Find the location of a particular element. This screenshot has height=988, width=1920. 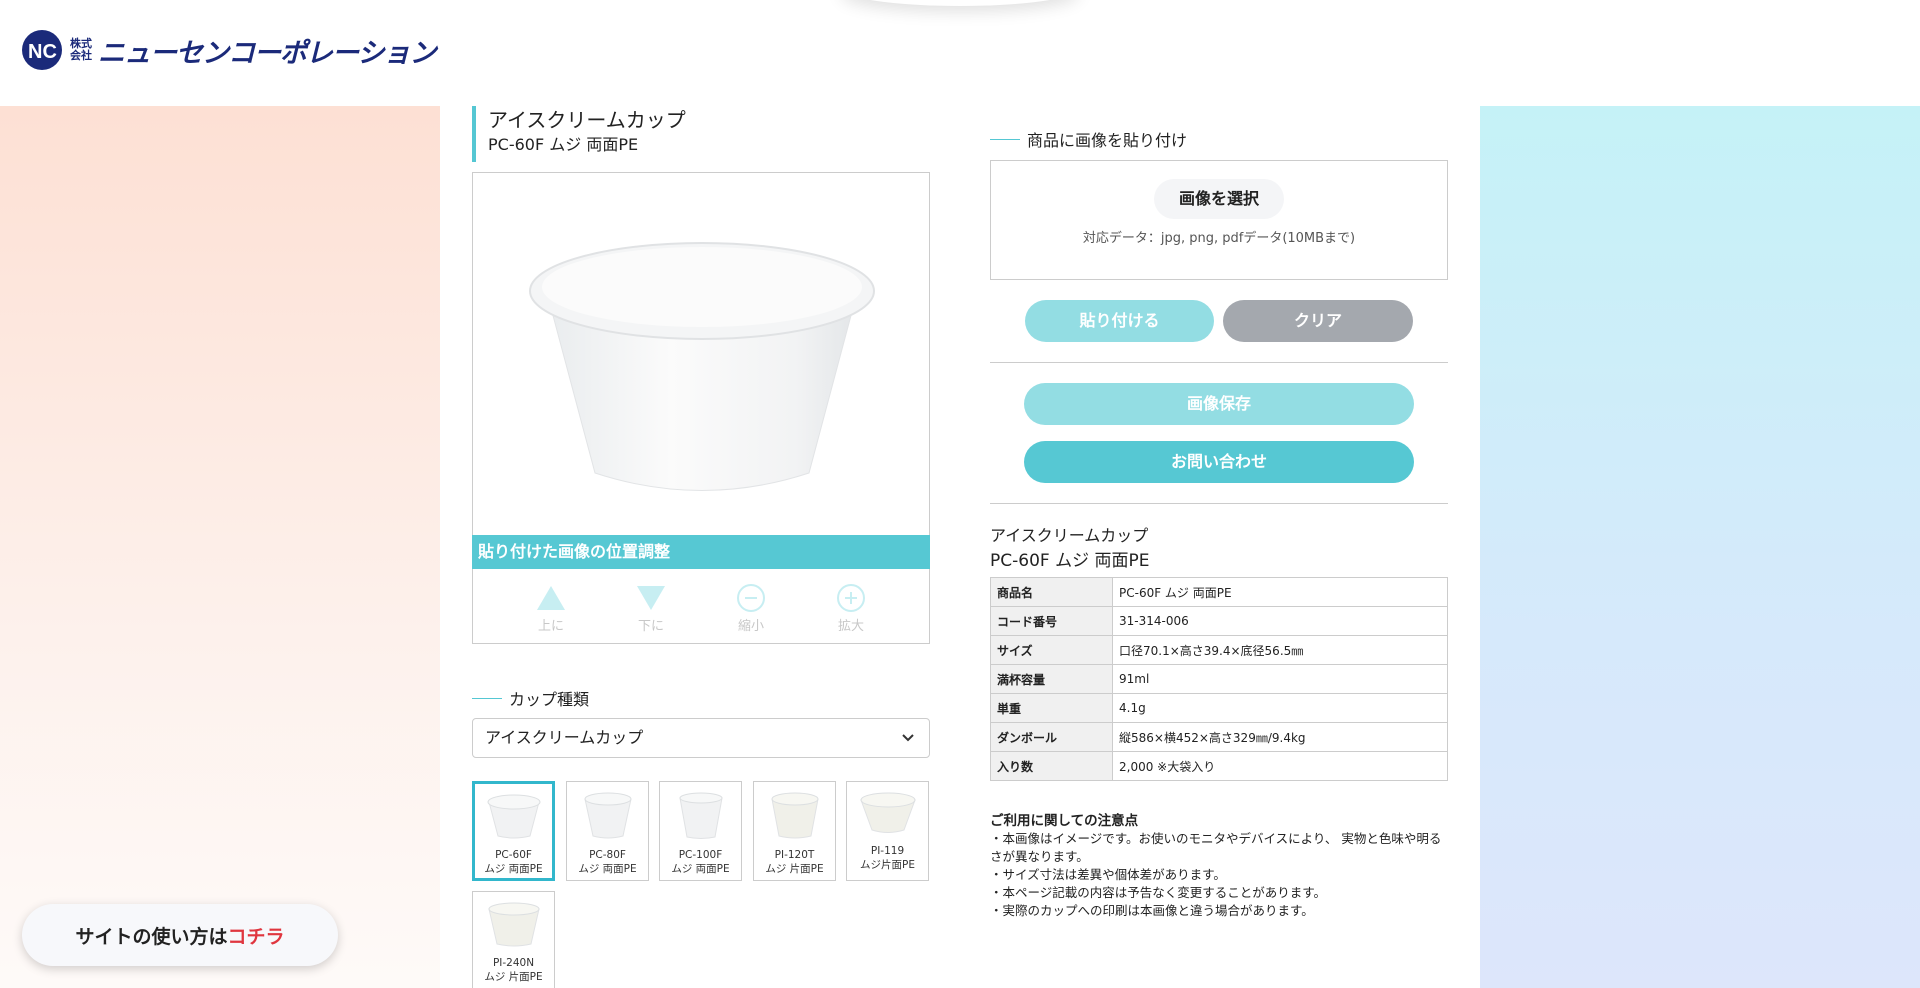

spec-value: 4.1g is located at coordinates (1280, 708).